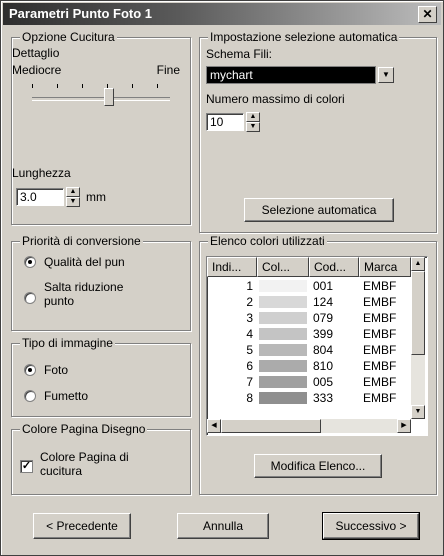 This screenshot has height=556, width=444. What do you see at coordinates (418, 412) in the screenshot?
I see `scroll-down-icon: ▼` at bounding box center [418, 412].